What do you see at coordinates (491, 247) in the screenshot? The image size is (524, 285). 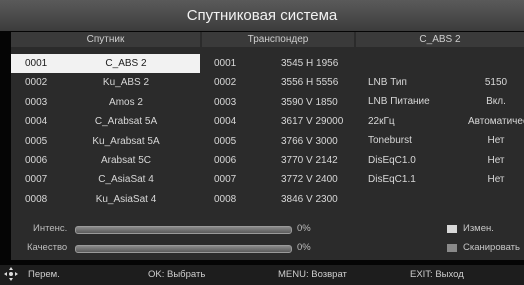 I see `scan-legend-label: Сканировать` at bounding box center [491, 247].